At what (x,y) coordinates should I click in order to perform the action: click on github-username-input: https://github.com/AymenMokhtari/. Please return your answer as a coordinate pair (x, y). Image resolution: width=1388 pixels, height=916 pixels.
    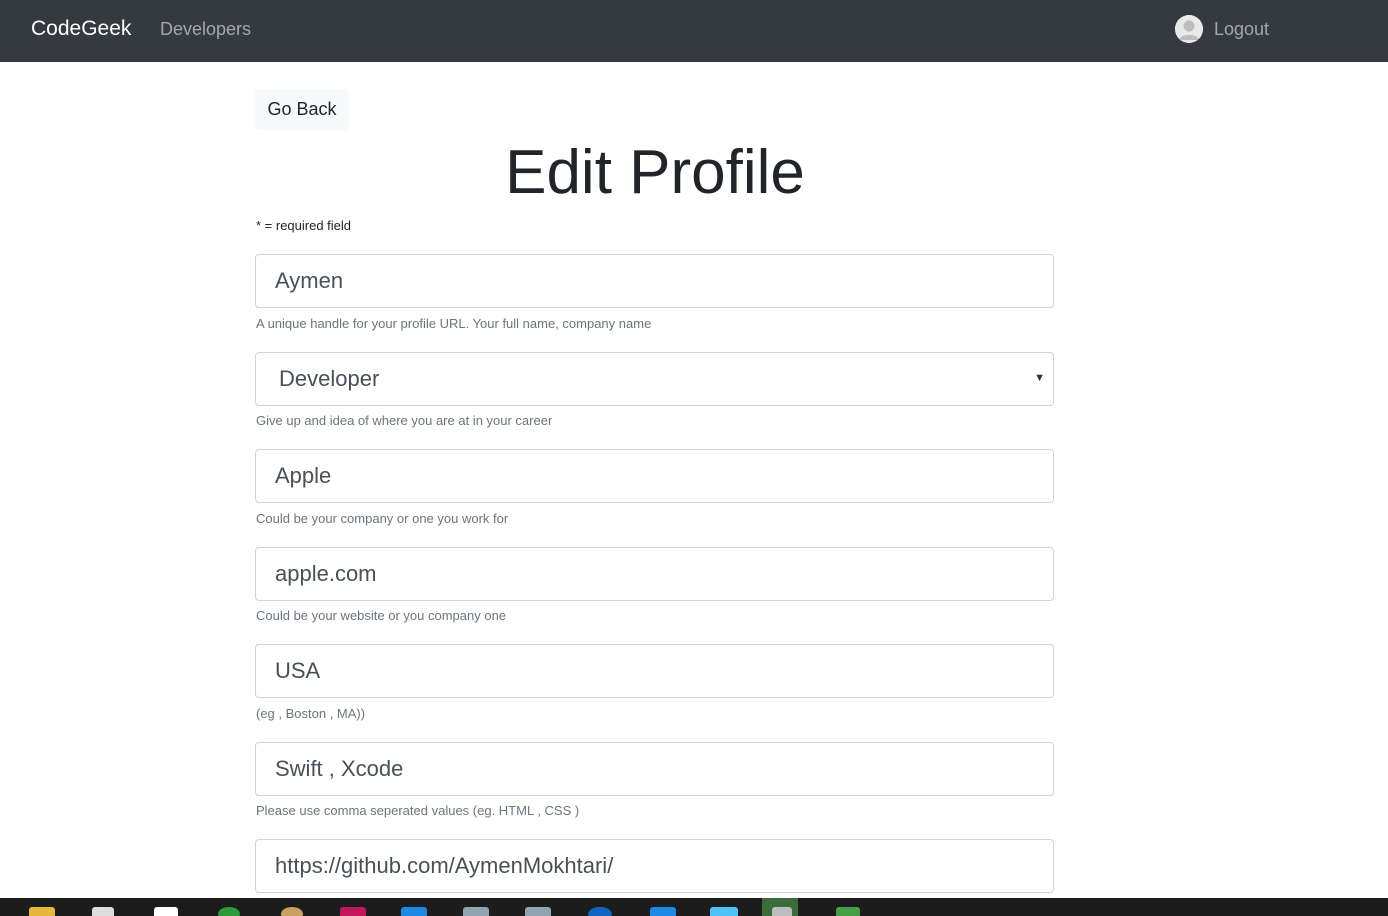
    Looking at the image, I should click on (654, 866).